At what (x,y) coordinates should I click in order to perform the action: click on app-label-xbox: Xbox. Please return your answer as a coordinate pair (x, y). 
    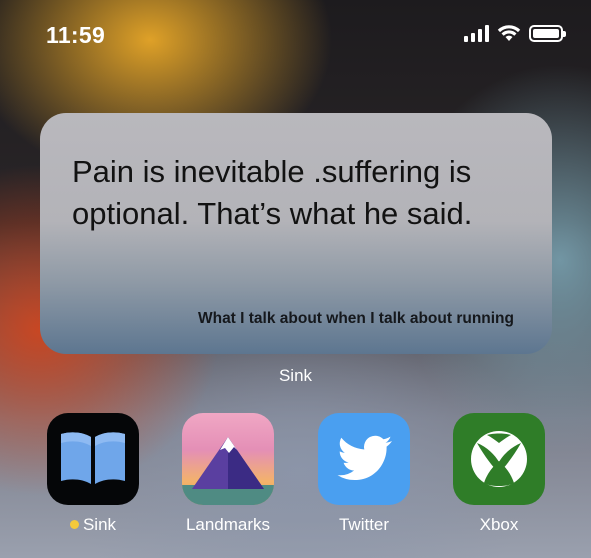
    Looking at the image, I should click on (499, 524).